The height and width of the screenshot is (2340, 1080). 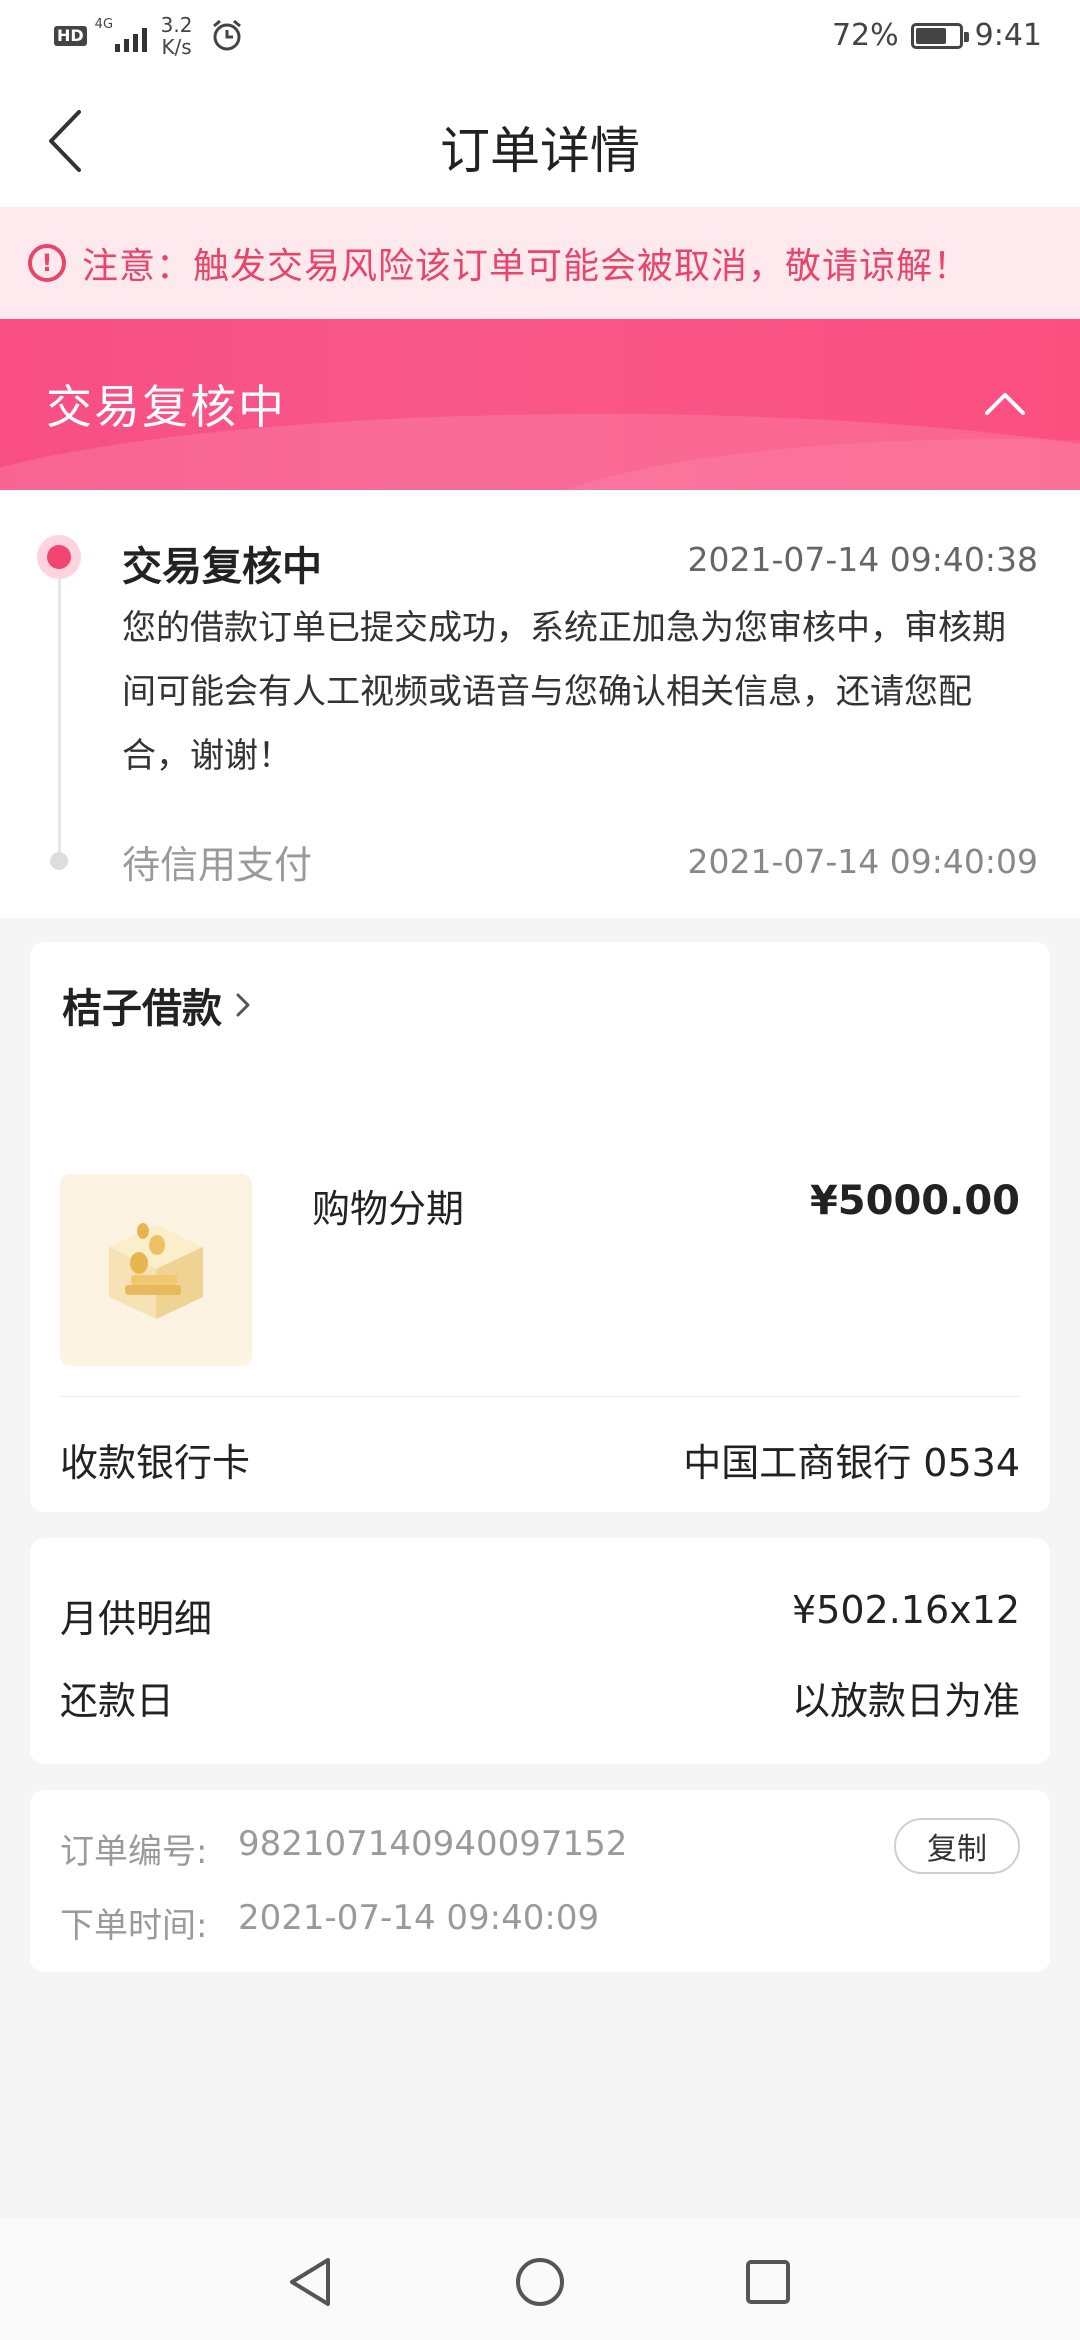 I want to click on order-time-value: 2021-07-14 09:40:09, so click(x=419, y=1918).